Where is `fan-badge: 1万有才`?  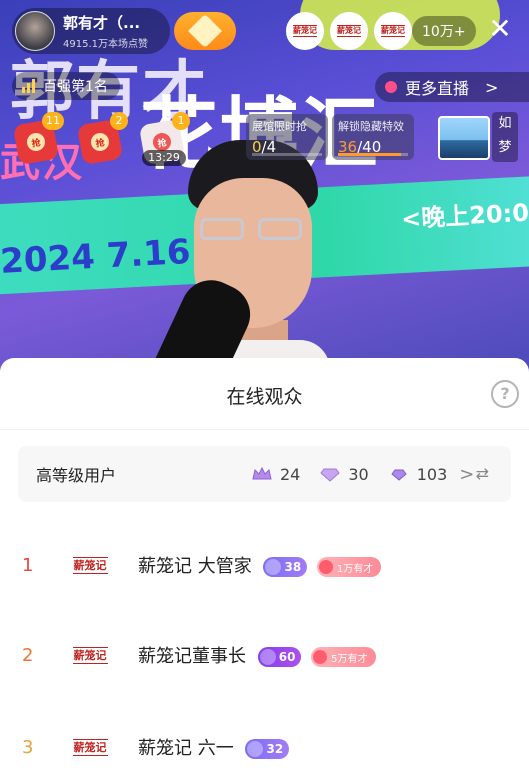
fan-badge: 1万有才 is located at coordinates (349, 567).